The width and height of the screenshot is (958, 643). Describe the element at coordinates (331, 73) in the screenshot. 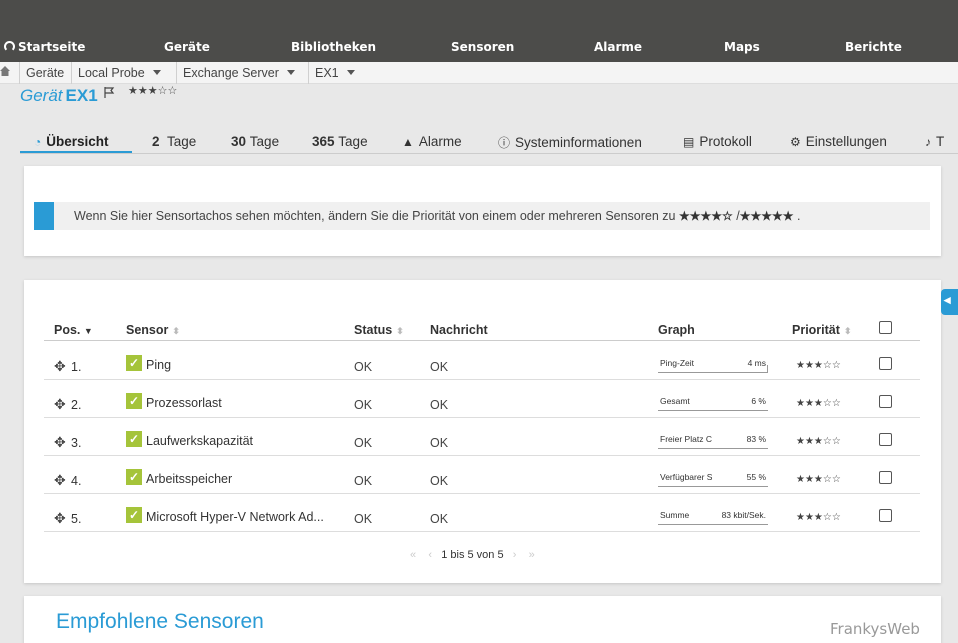

I see `breadcrumb-ex1: EX1` at that location.